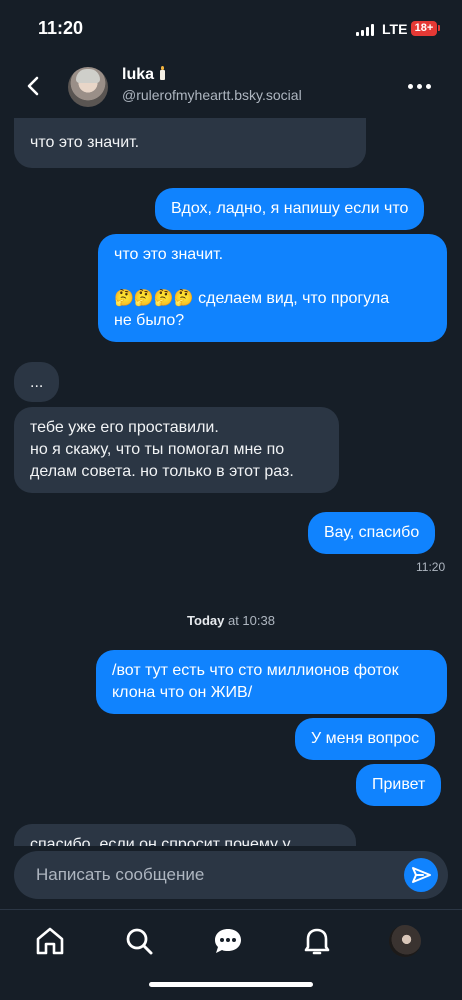 The height and width of the screenshot is (1000, 462). I want to click on message-timestamp: 11:20, so click(431, 567).